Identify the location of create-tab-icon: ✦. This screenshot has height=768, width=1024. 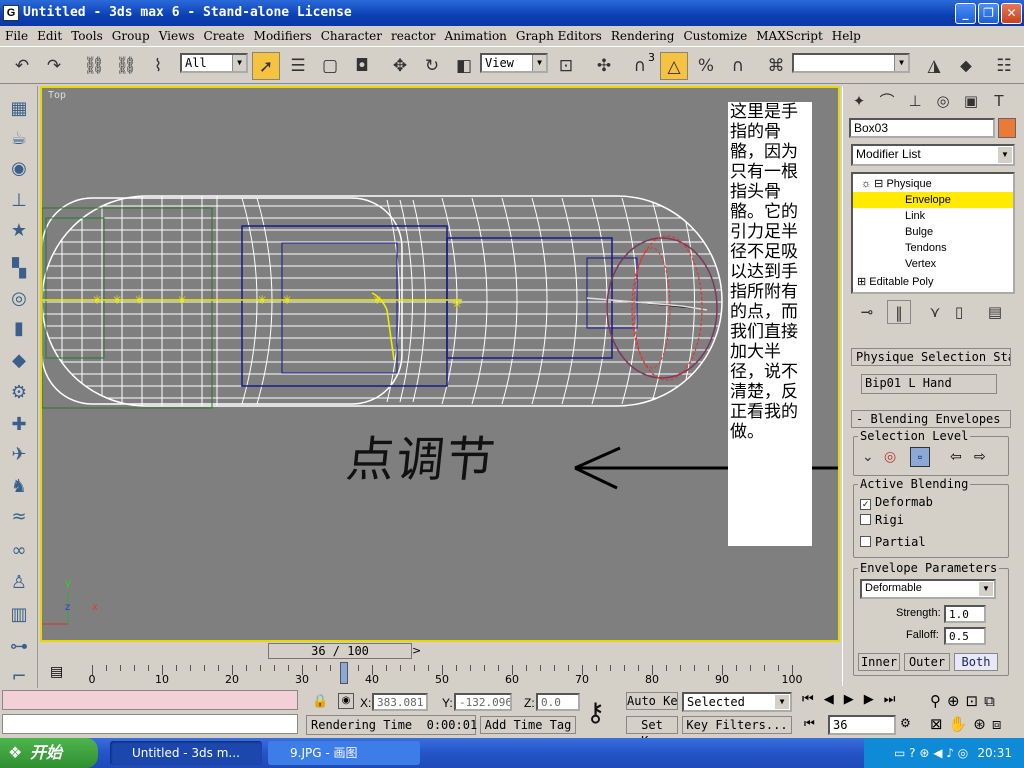
(859, 101).